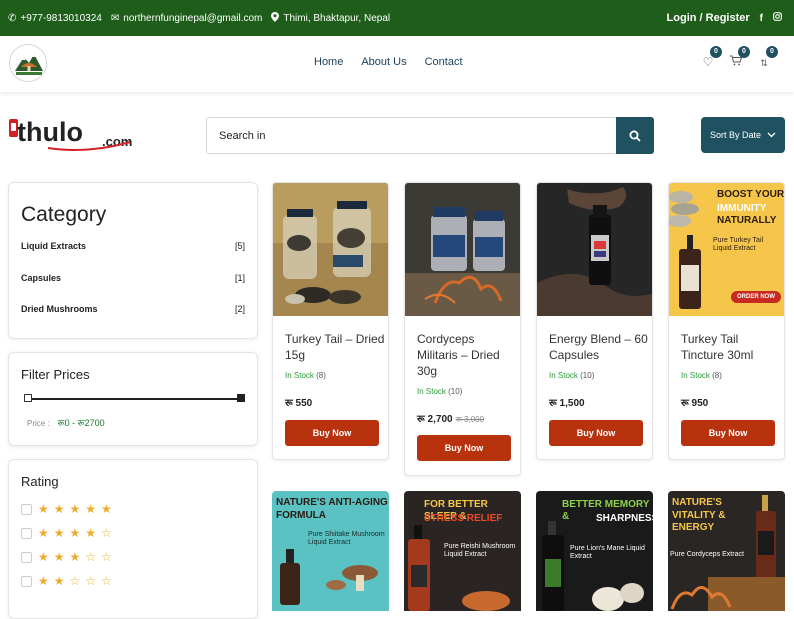 This screenshot has height=619, width=794. I want to click on stock-status: In Stock (8), so click(701, 375).